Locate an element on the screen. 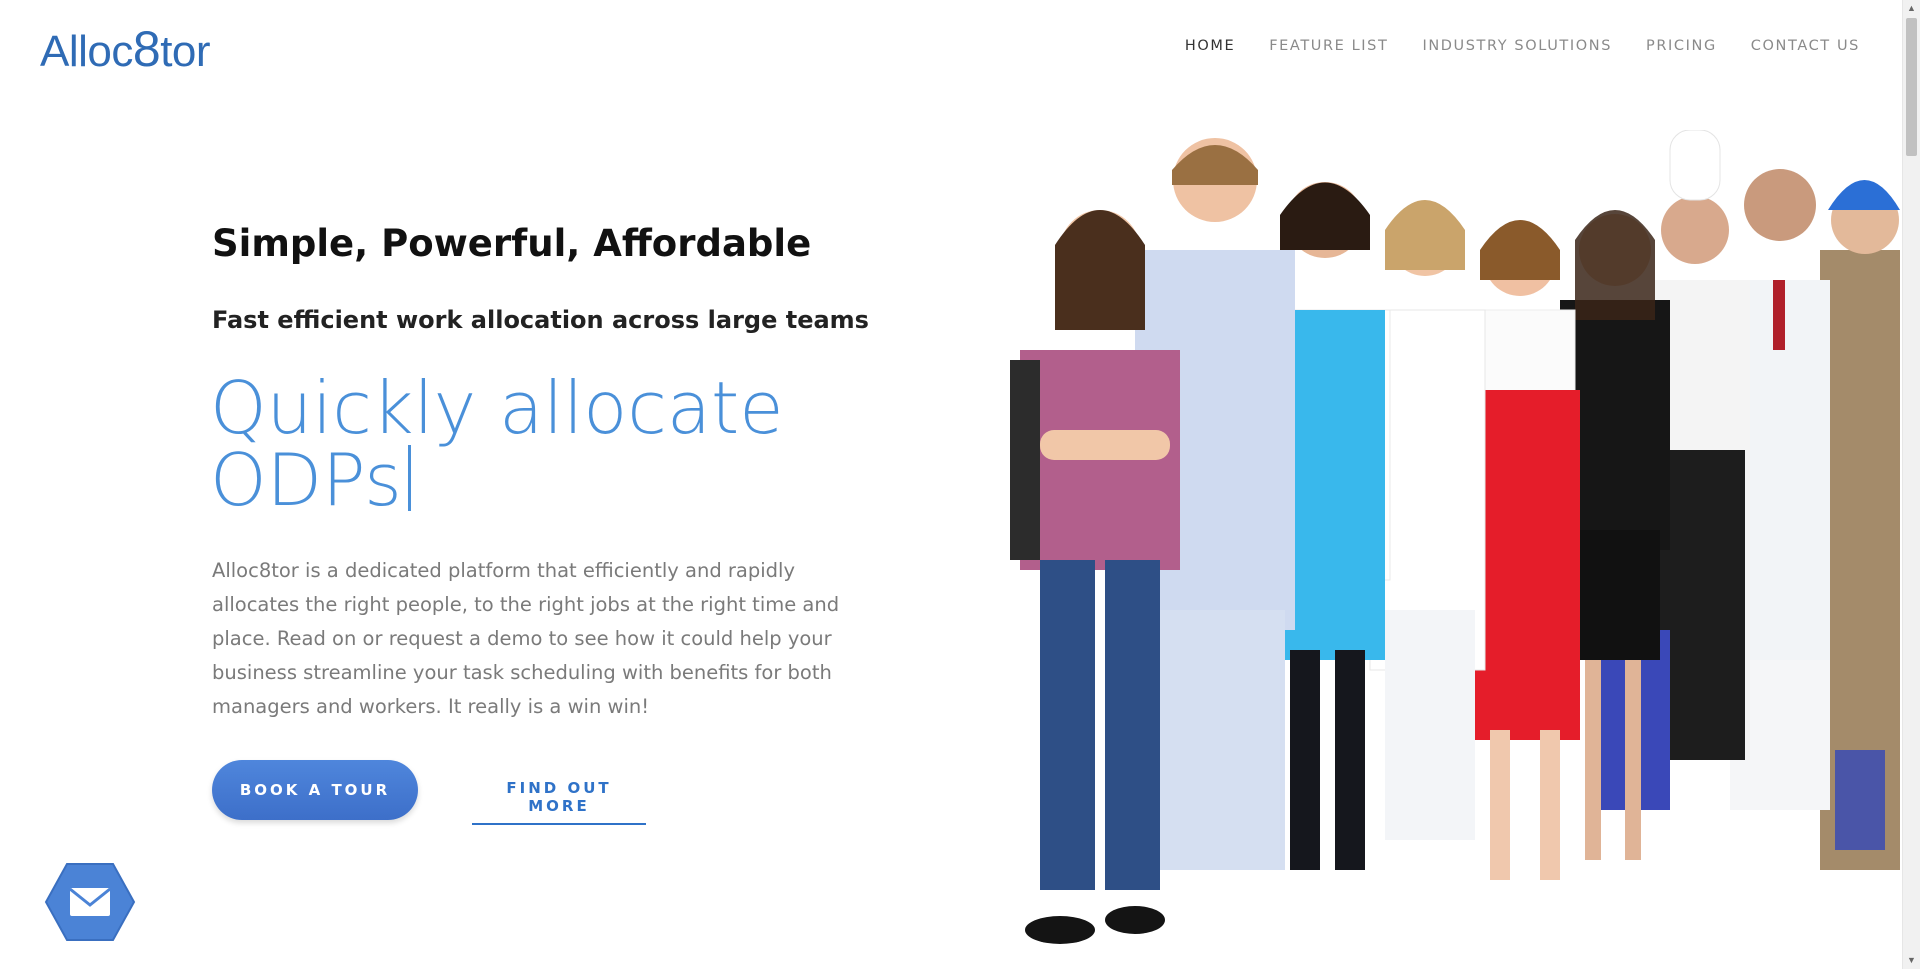 Image resolution: width=1920 pixels, height=969 pixels. nav-feature-list: FEATURE LIST is located at coordinates (1328, 46).